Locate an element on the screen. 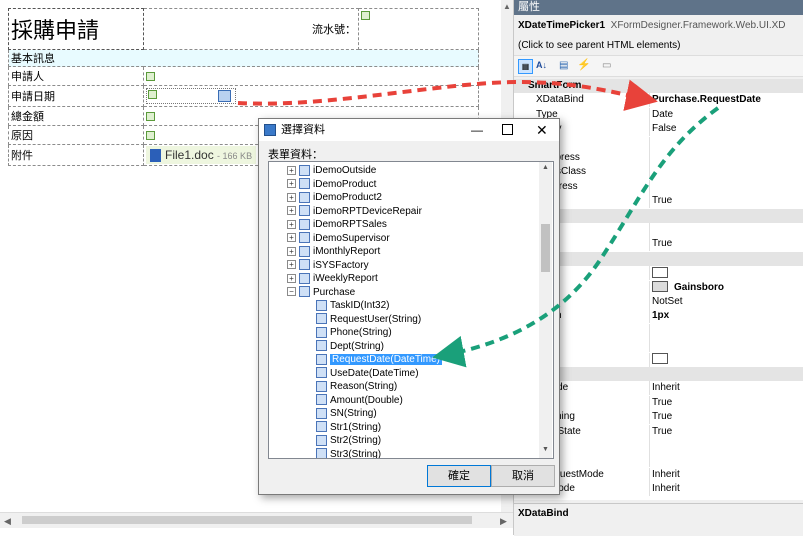 This screenshot has height=553, width=803. red-arrow is located at coordinates (447, 95).